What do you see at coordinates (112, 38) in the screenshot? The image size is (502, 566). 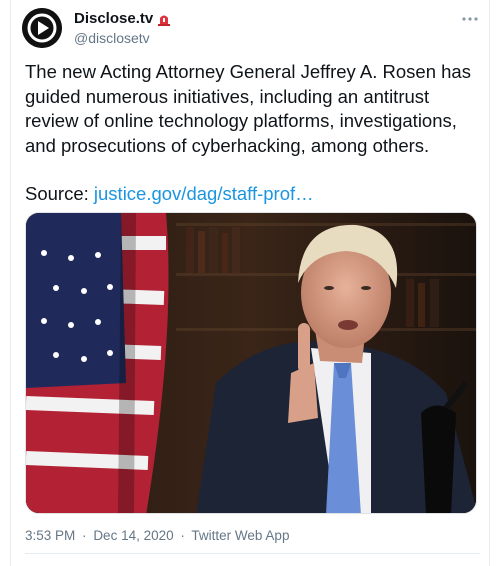 I see `account-handle: @disclosetv` at bounding box center [112, 38].